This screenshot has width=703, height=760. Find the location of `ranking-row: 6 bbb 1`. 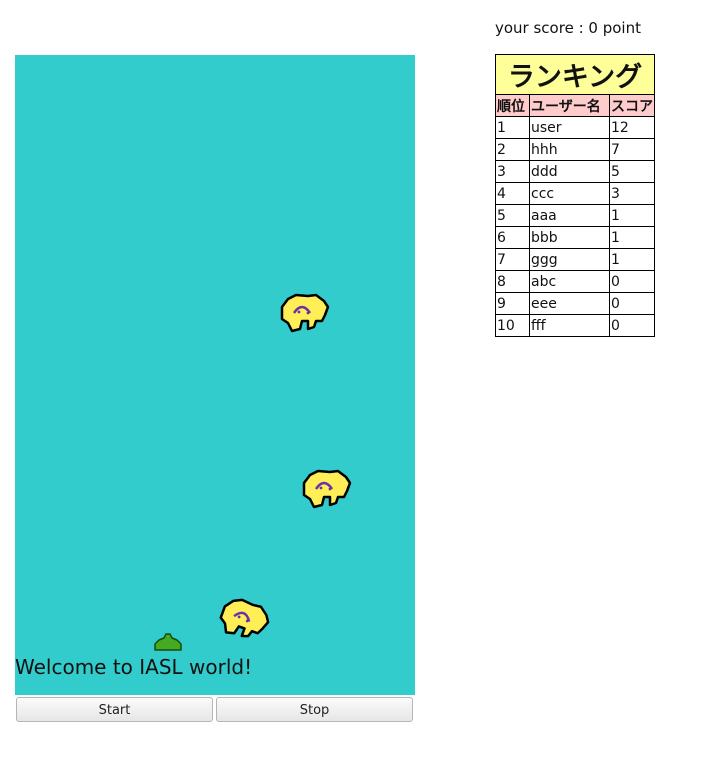

ranking-row: 6 bbb 1 is located at coordinates (575, 237).